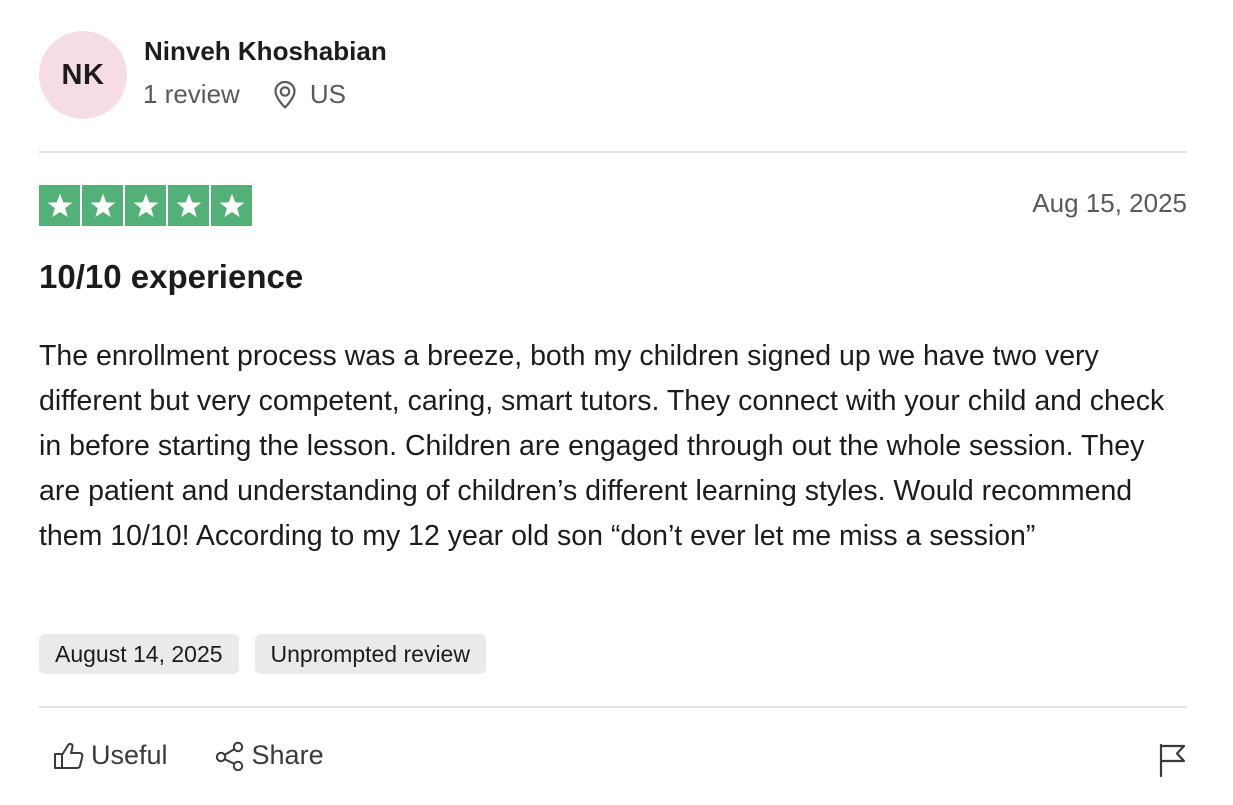 The image size is (1233, 805). What do you see at coordinates (230, 756) in the screenshot?
I see `share-icon` at bounding box center [230, 756].